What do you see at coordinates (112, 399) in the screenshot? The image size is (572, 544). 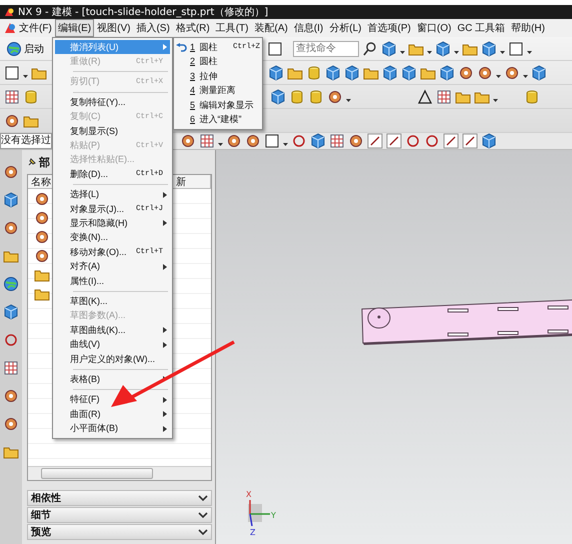 I see `menu-option: 特征(F)` at bounding box center [112, 399].